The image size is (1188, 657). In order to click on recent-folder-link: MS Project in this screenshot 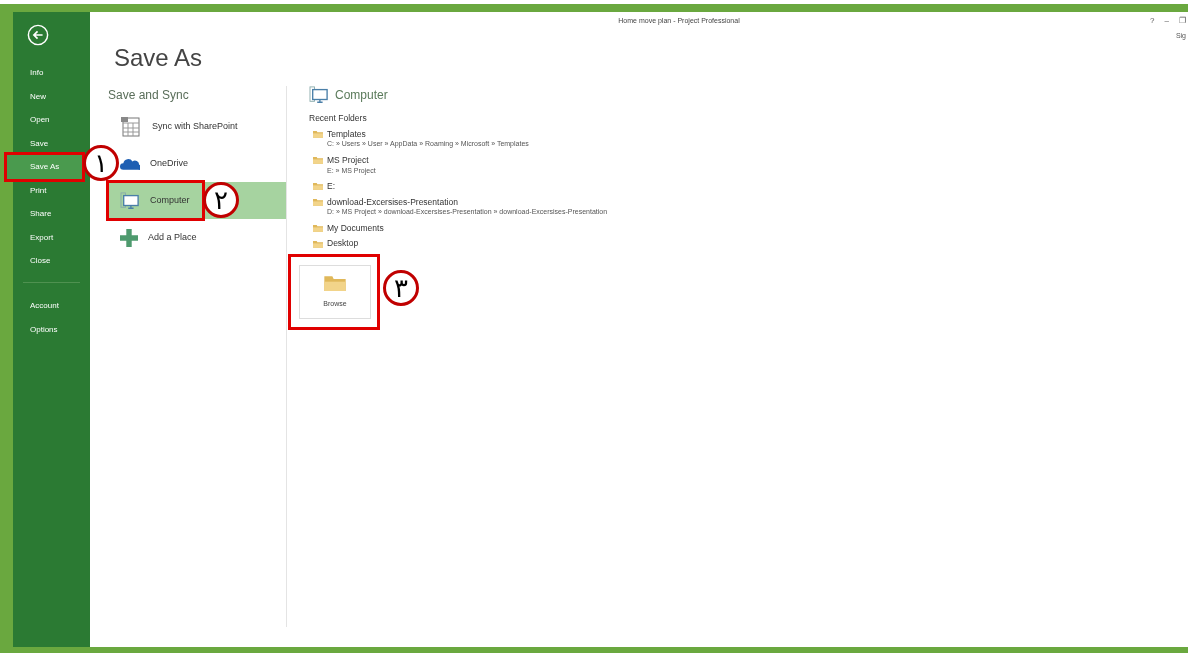, I will do `click(348, 160)`.